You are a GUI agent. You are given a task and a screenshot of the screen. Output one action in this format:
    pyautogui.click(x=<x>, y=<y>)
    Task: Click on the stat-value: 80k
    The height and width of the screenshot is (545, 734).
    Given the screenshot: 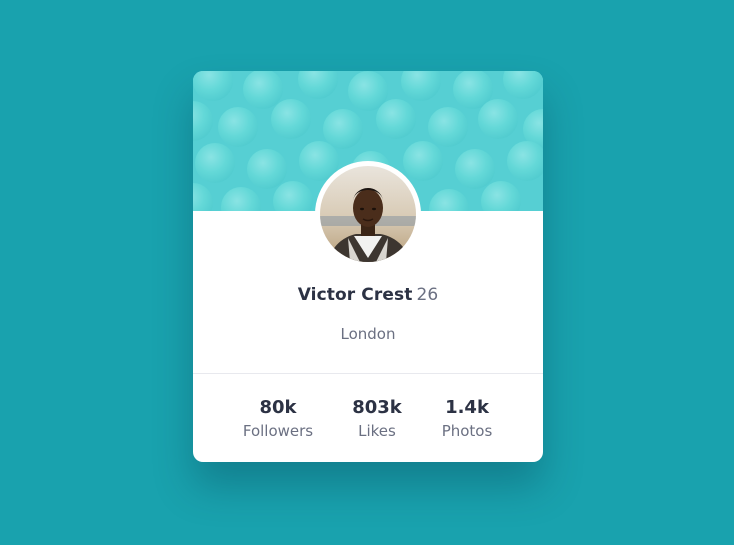 What is the action you would take?
    pyautogui.click(x=278, y=407)
    